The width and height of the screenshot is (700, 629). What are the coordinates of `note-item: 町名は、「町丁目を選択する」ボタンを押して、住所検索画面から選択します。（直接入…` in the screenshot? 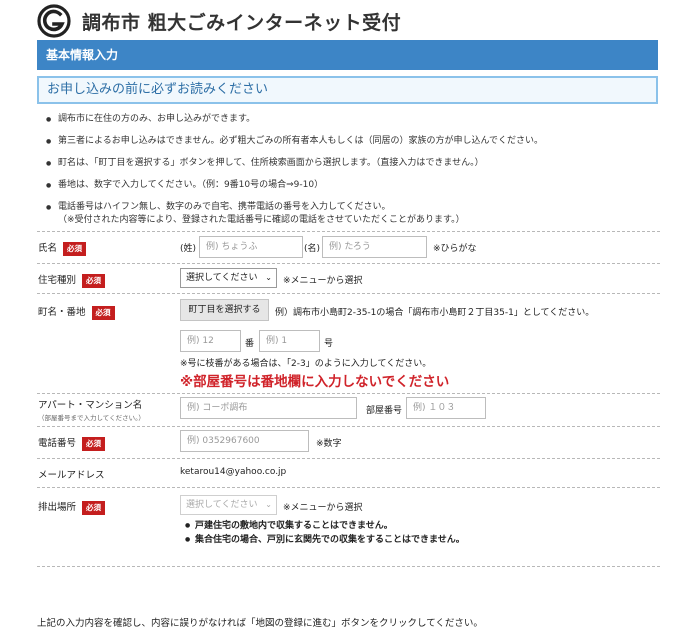 It's located at (349, 163).